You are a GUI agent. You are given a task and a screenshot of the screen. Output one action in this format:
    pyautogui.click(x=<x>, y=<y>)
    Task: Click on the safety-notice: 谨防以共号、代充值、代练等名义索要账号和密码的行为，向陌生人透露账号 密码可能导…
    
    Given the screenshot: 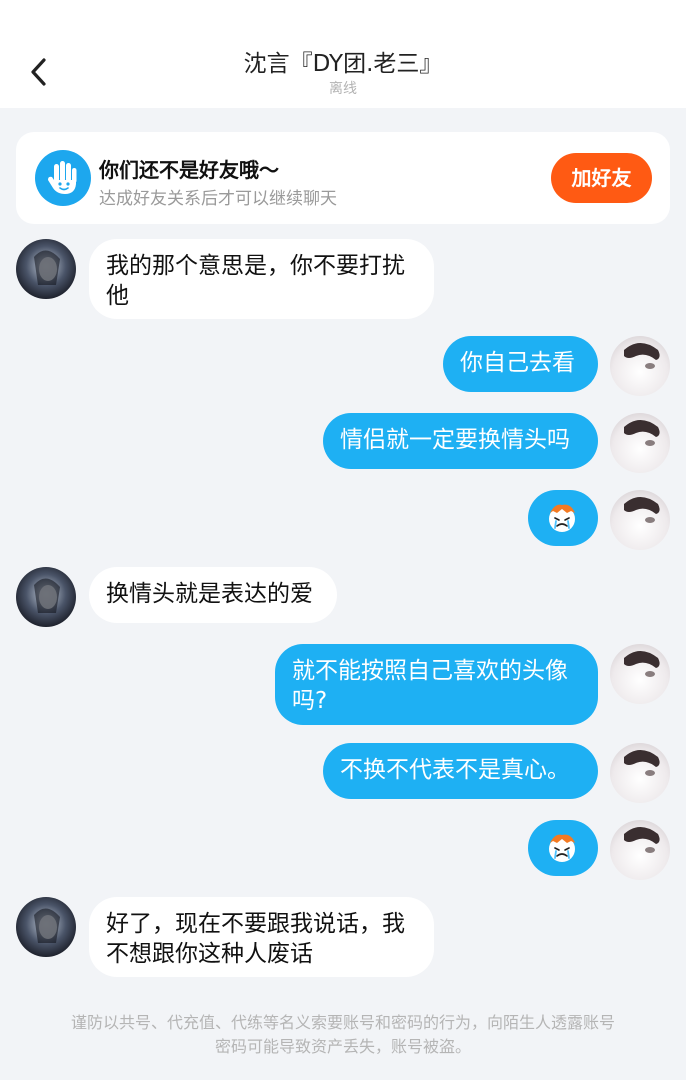 What is the action you would take?
    pyautogui.click(x=343, y=1035)
    